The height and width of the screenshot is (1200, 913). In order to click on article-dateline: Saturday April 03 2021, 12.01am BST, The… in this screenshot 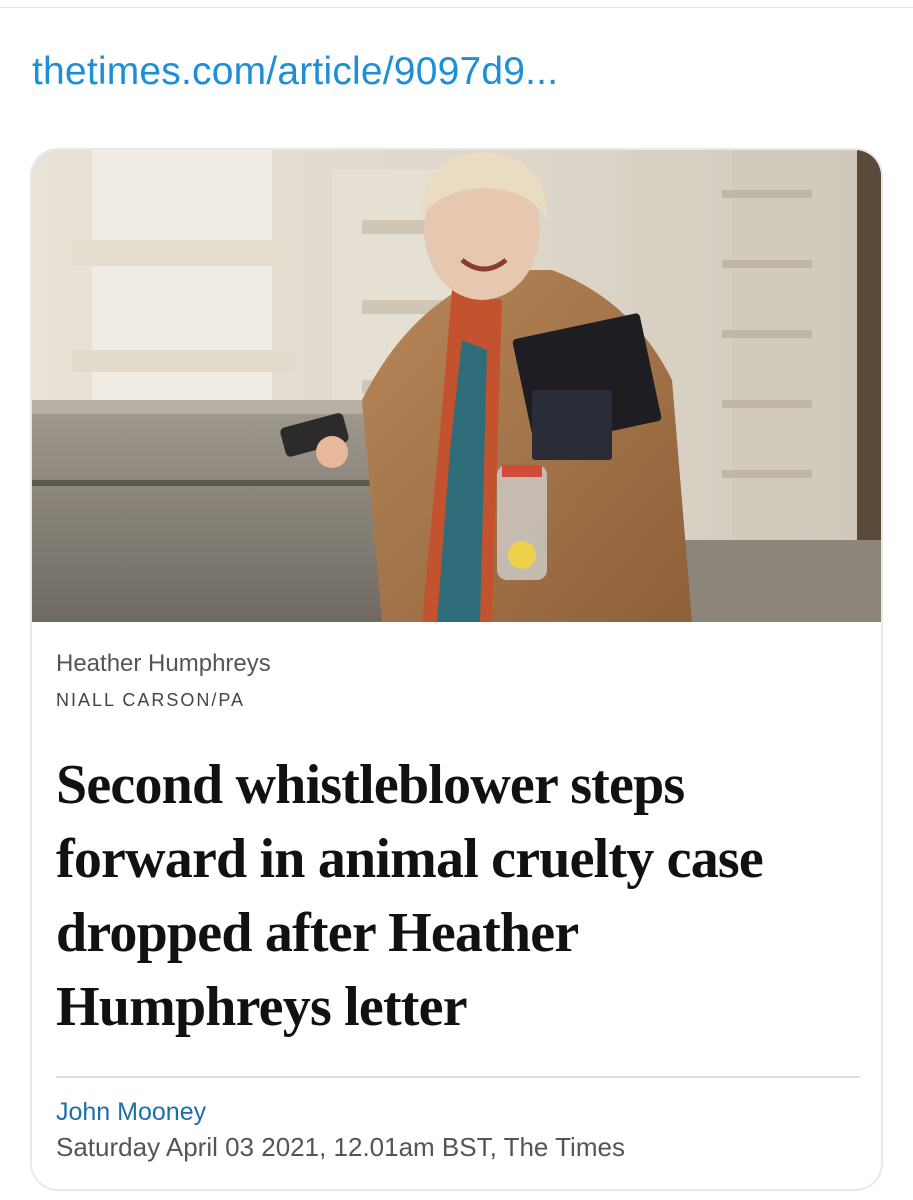, I will do `click(340, 1147)`.